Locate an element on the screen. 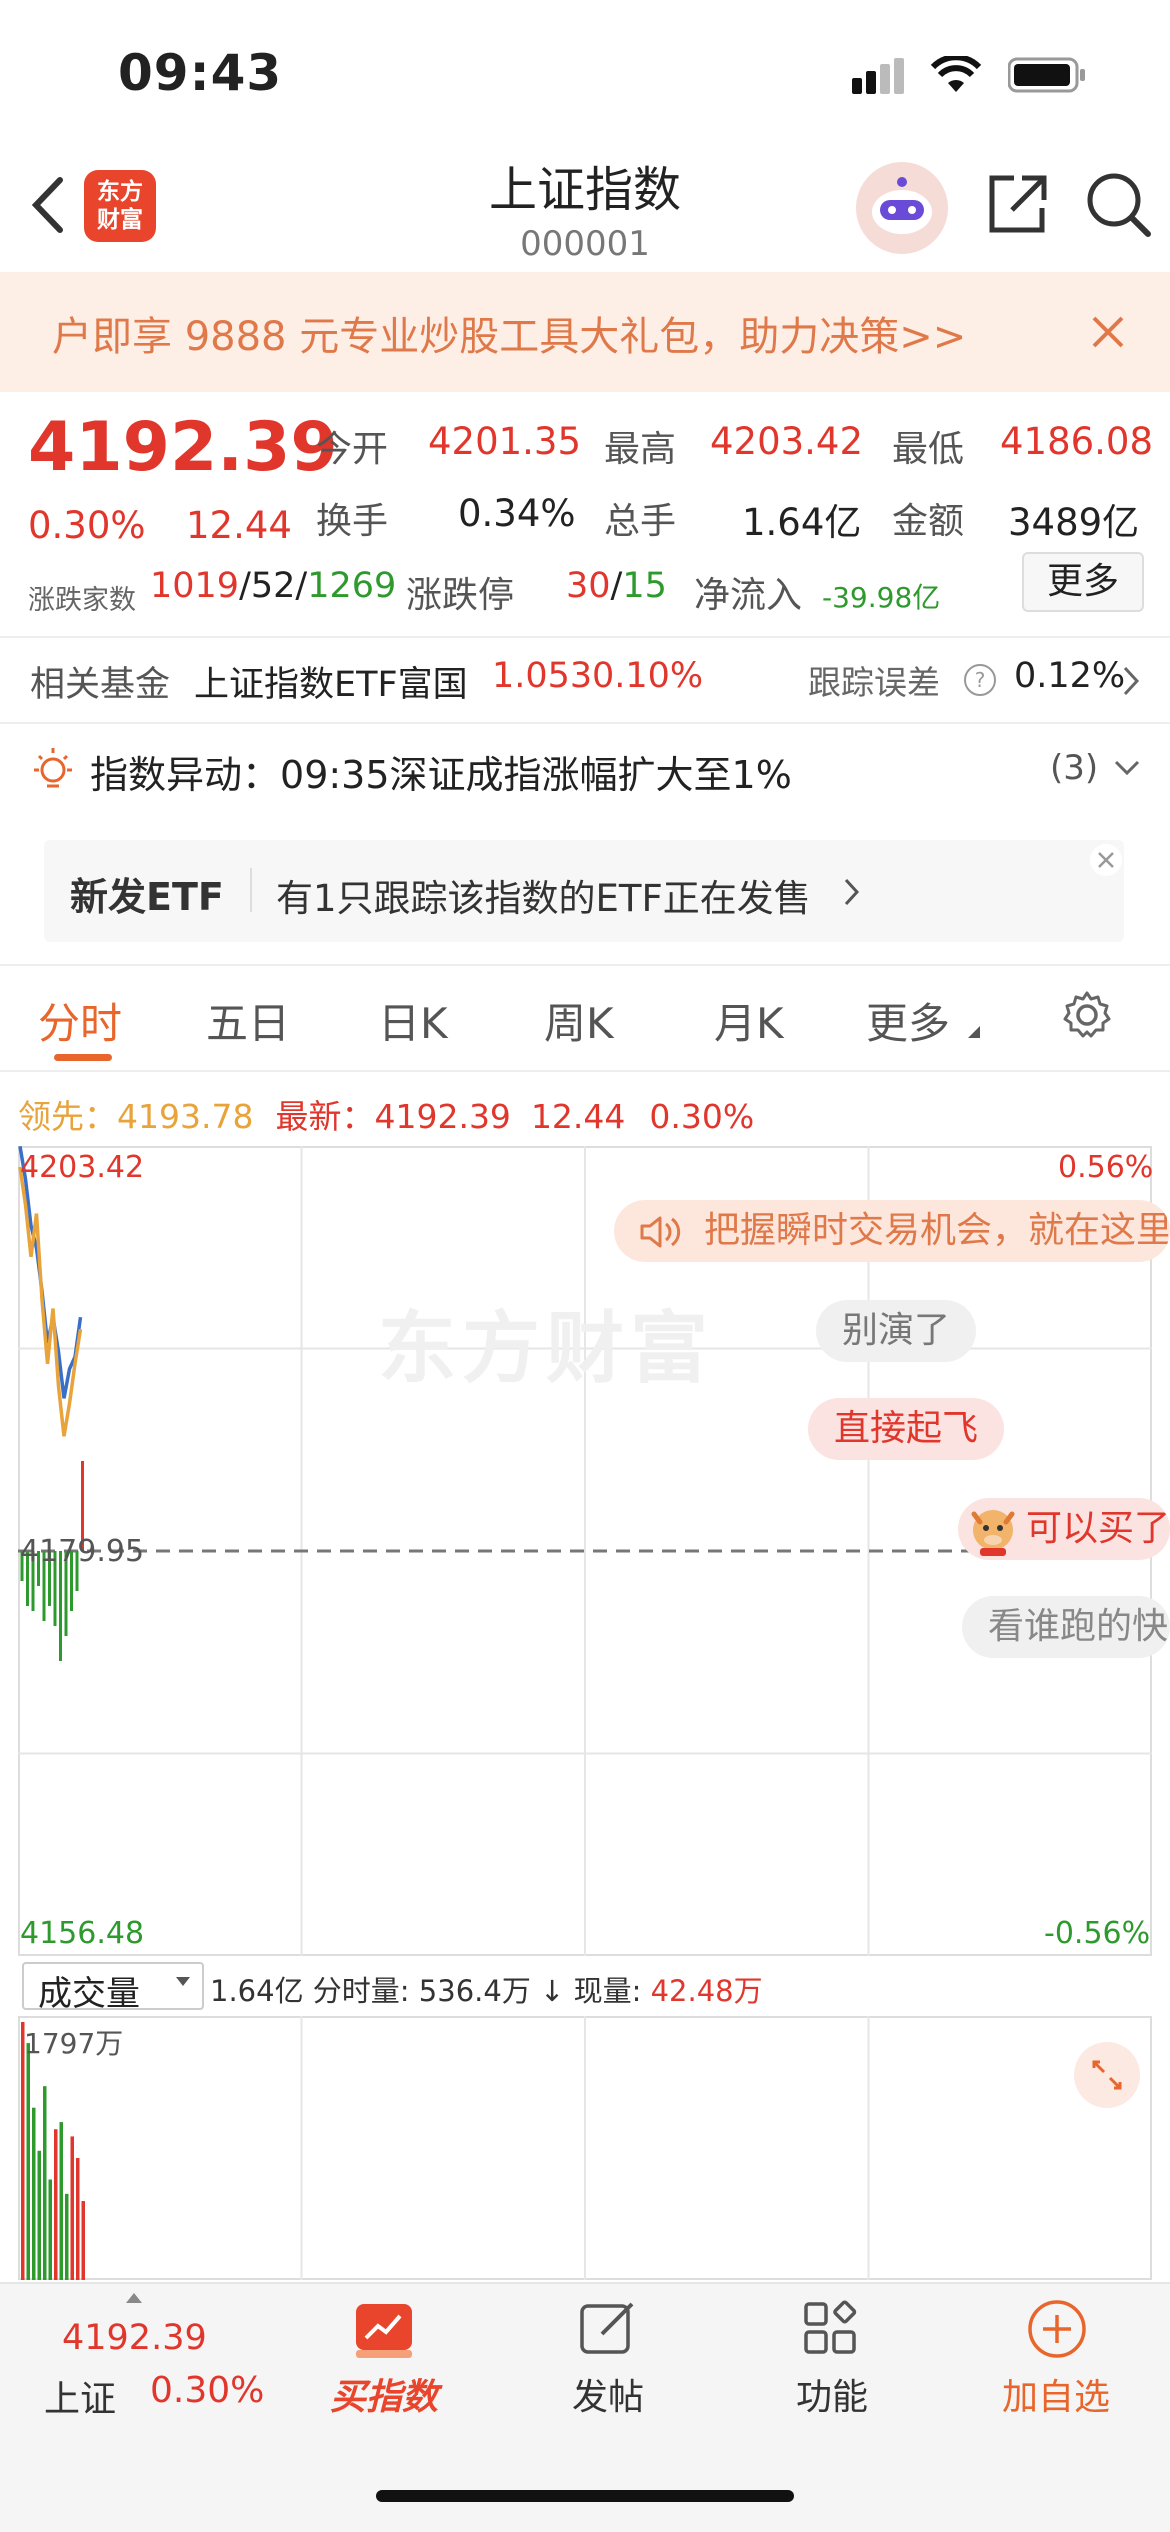 The image size is (1170, 2532). open-label: 今开 is located at coordinates (352, 449).